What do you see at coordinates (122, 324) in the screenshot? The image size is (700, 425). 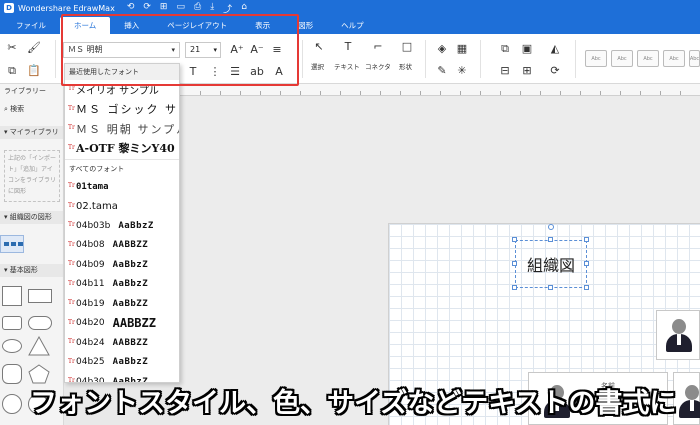 I see `font-option: Tr 04b20 AABBZZ` at bounding box center [122, 324].